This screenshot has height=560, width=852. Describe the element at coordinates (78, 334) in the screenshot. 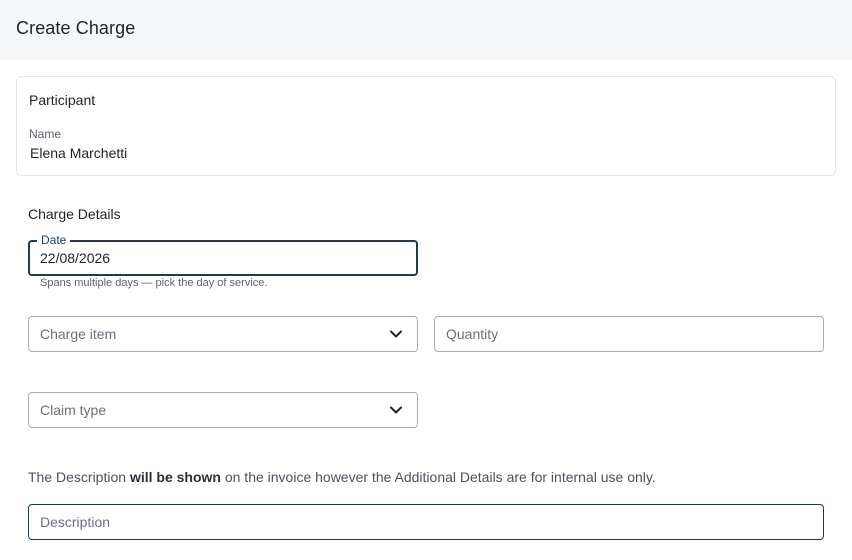

I see `charge-item-placeholder: Charge item` at that location.